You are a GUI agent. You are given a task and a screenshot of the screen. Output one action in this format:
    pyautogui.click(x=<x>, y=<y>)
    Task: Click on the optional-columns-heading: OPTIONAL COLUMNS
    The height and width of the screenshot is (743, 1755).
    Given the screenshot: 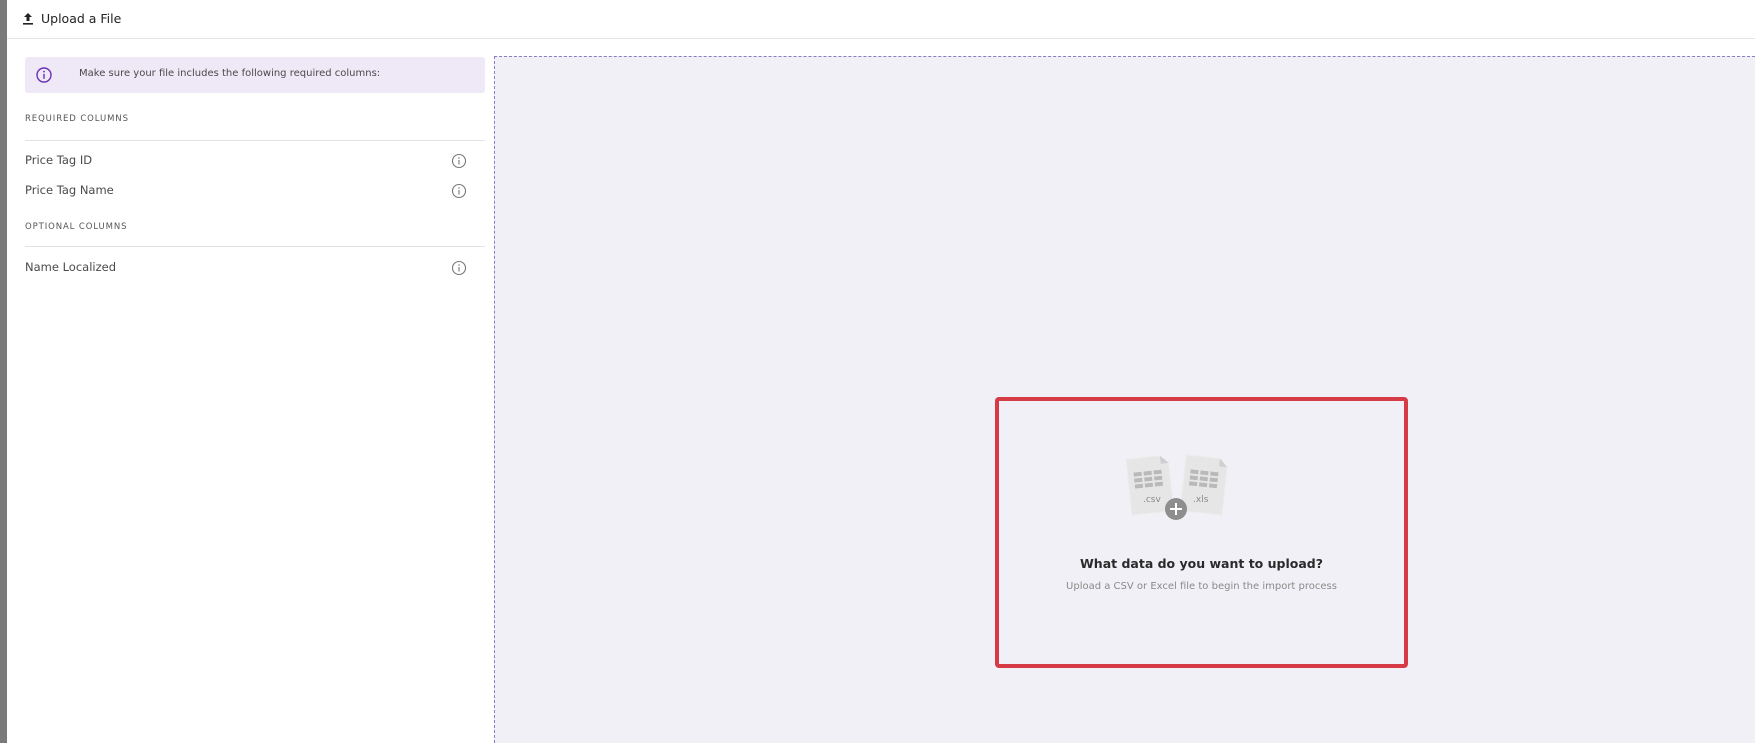 What is the action you would take?
    pyautogui.click(x=76, y=227)
    